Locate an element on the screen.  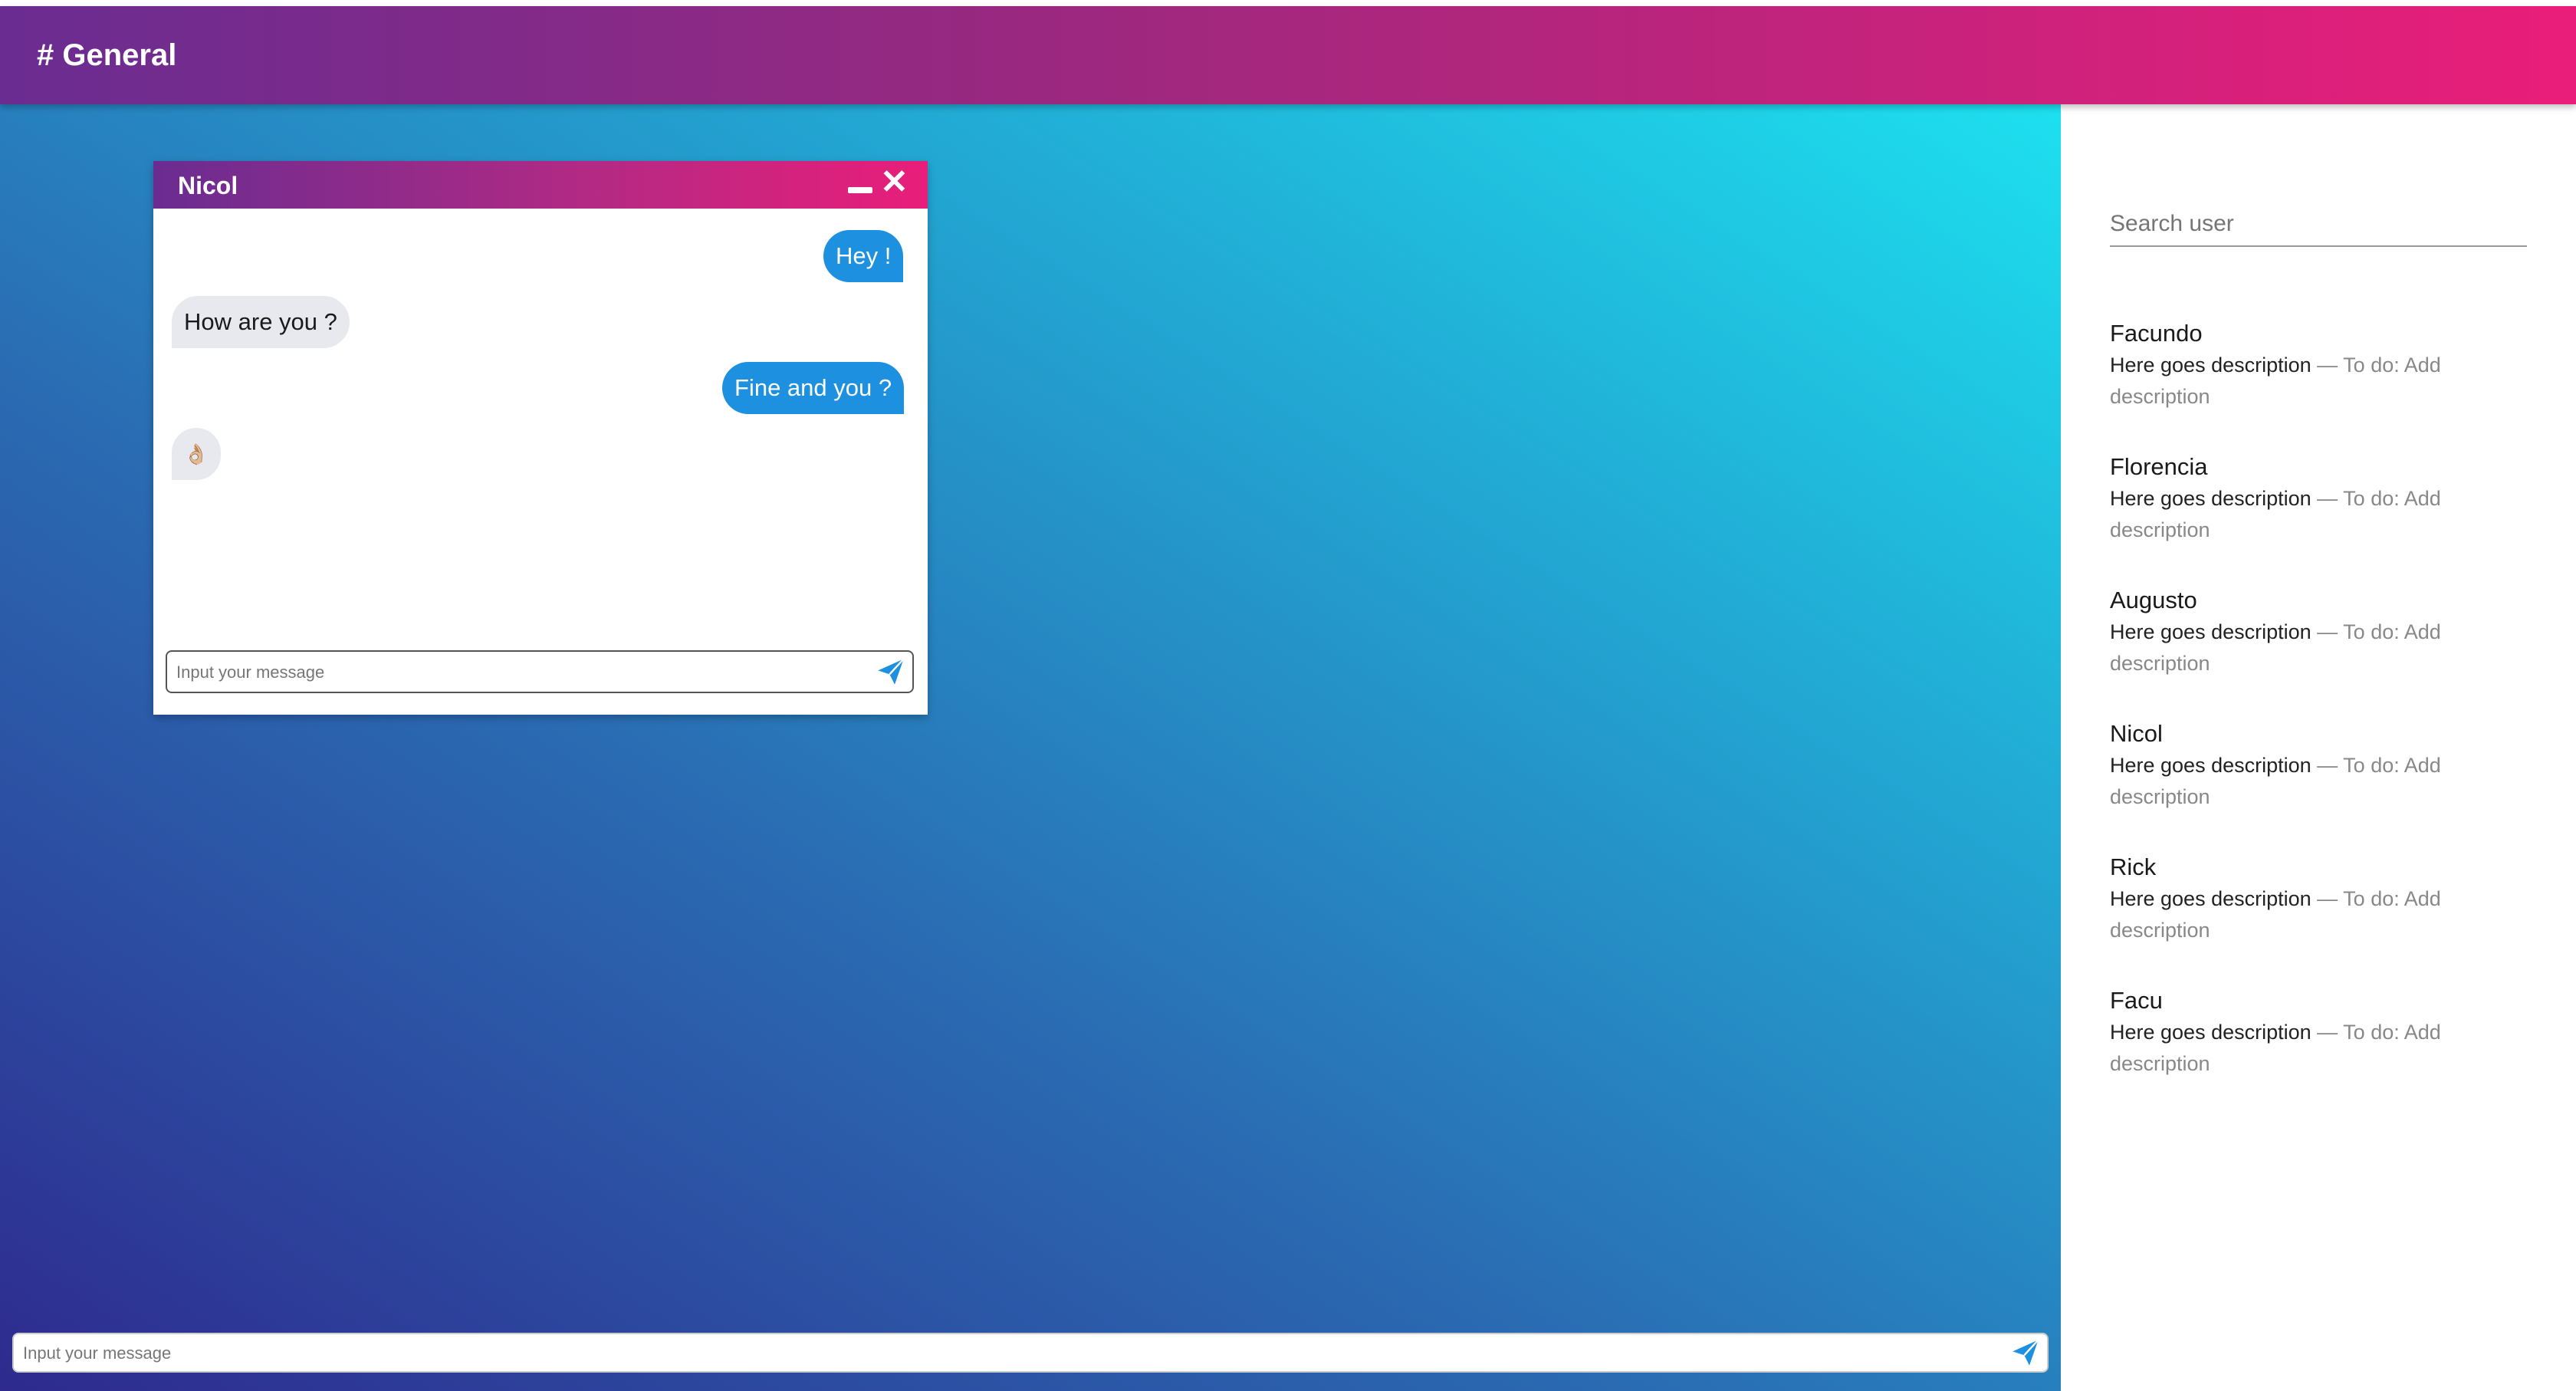
user-name: Florencia is located at coordinates (2159, 466).